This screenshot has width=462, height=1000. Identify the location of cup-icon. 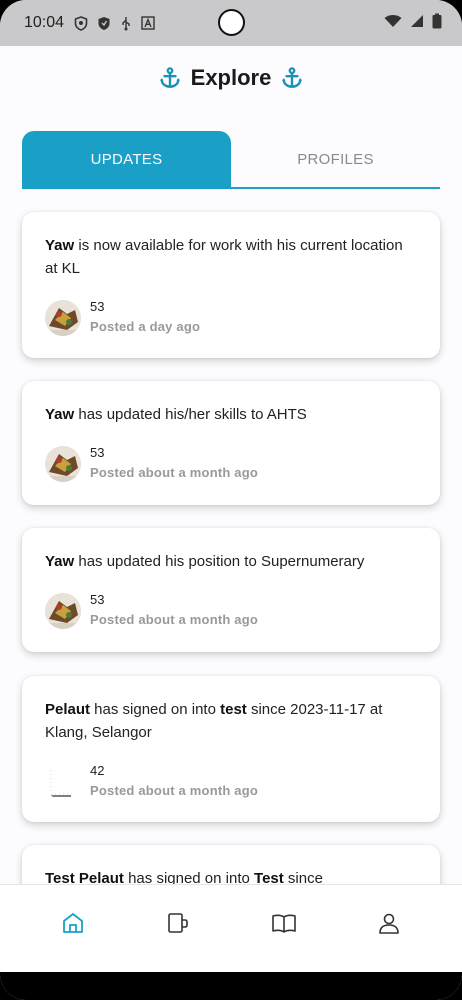
(178, 925).